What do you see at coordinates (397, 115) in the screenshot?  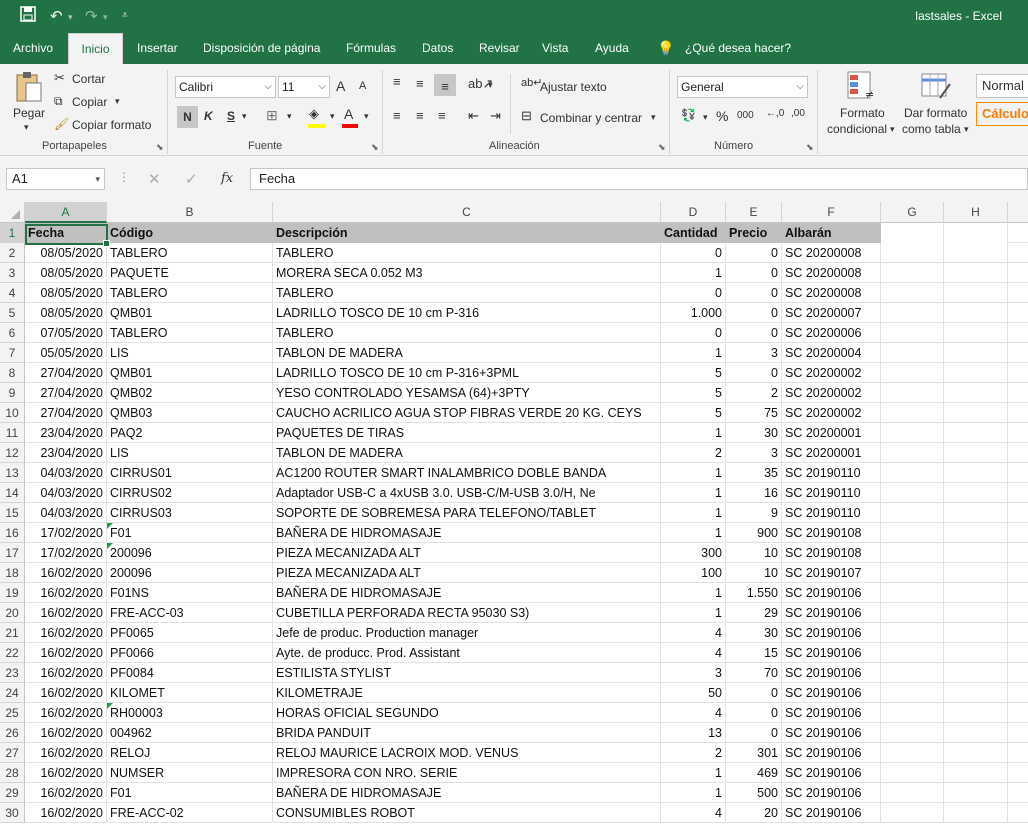 I see `align-left-icon: ≡` at bounding box center [397, 115].